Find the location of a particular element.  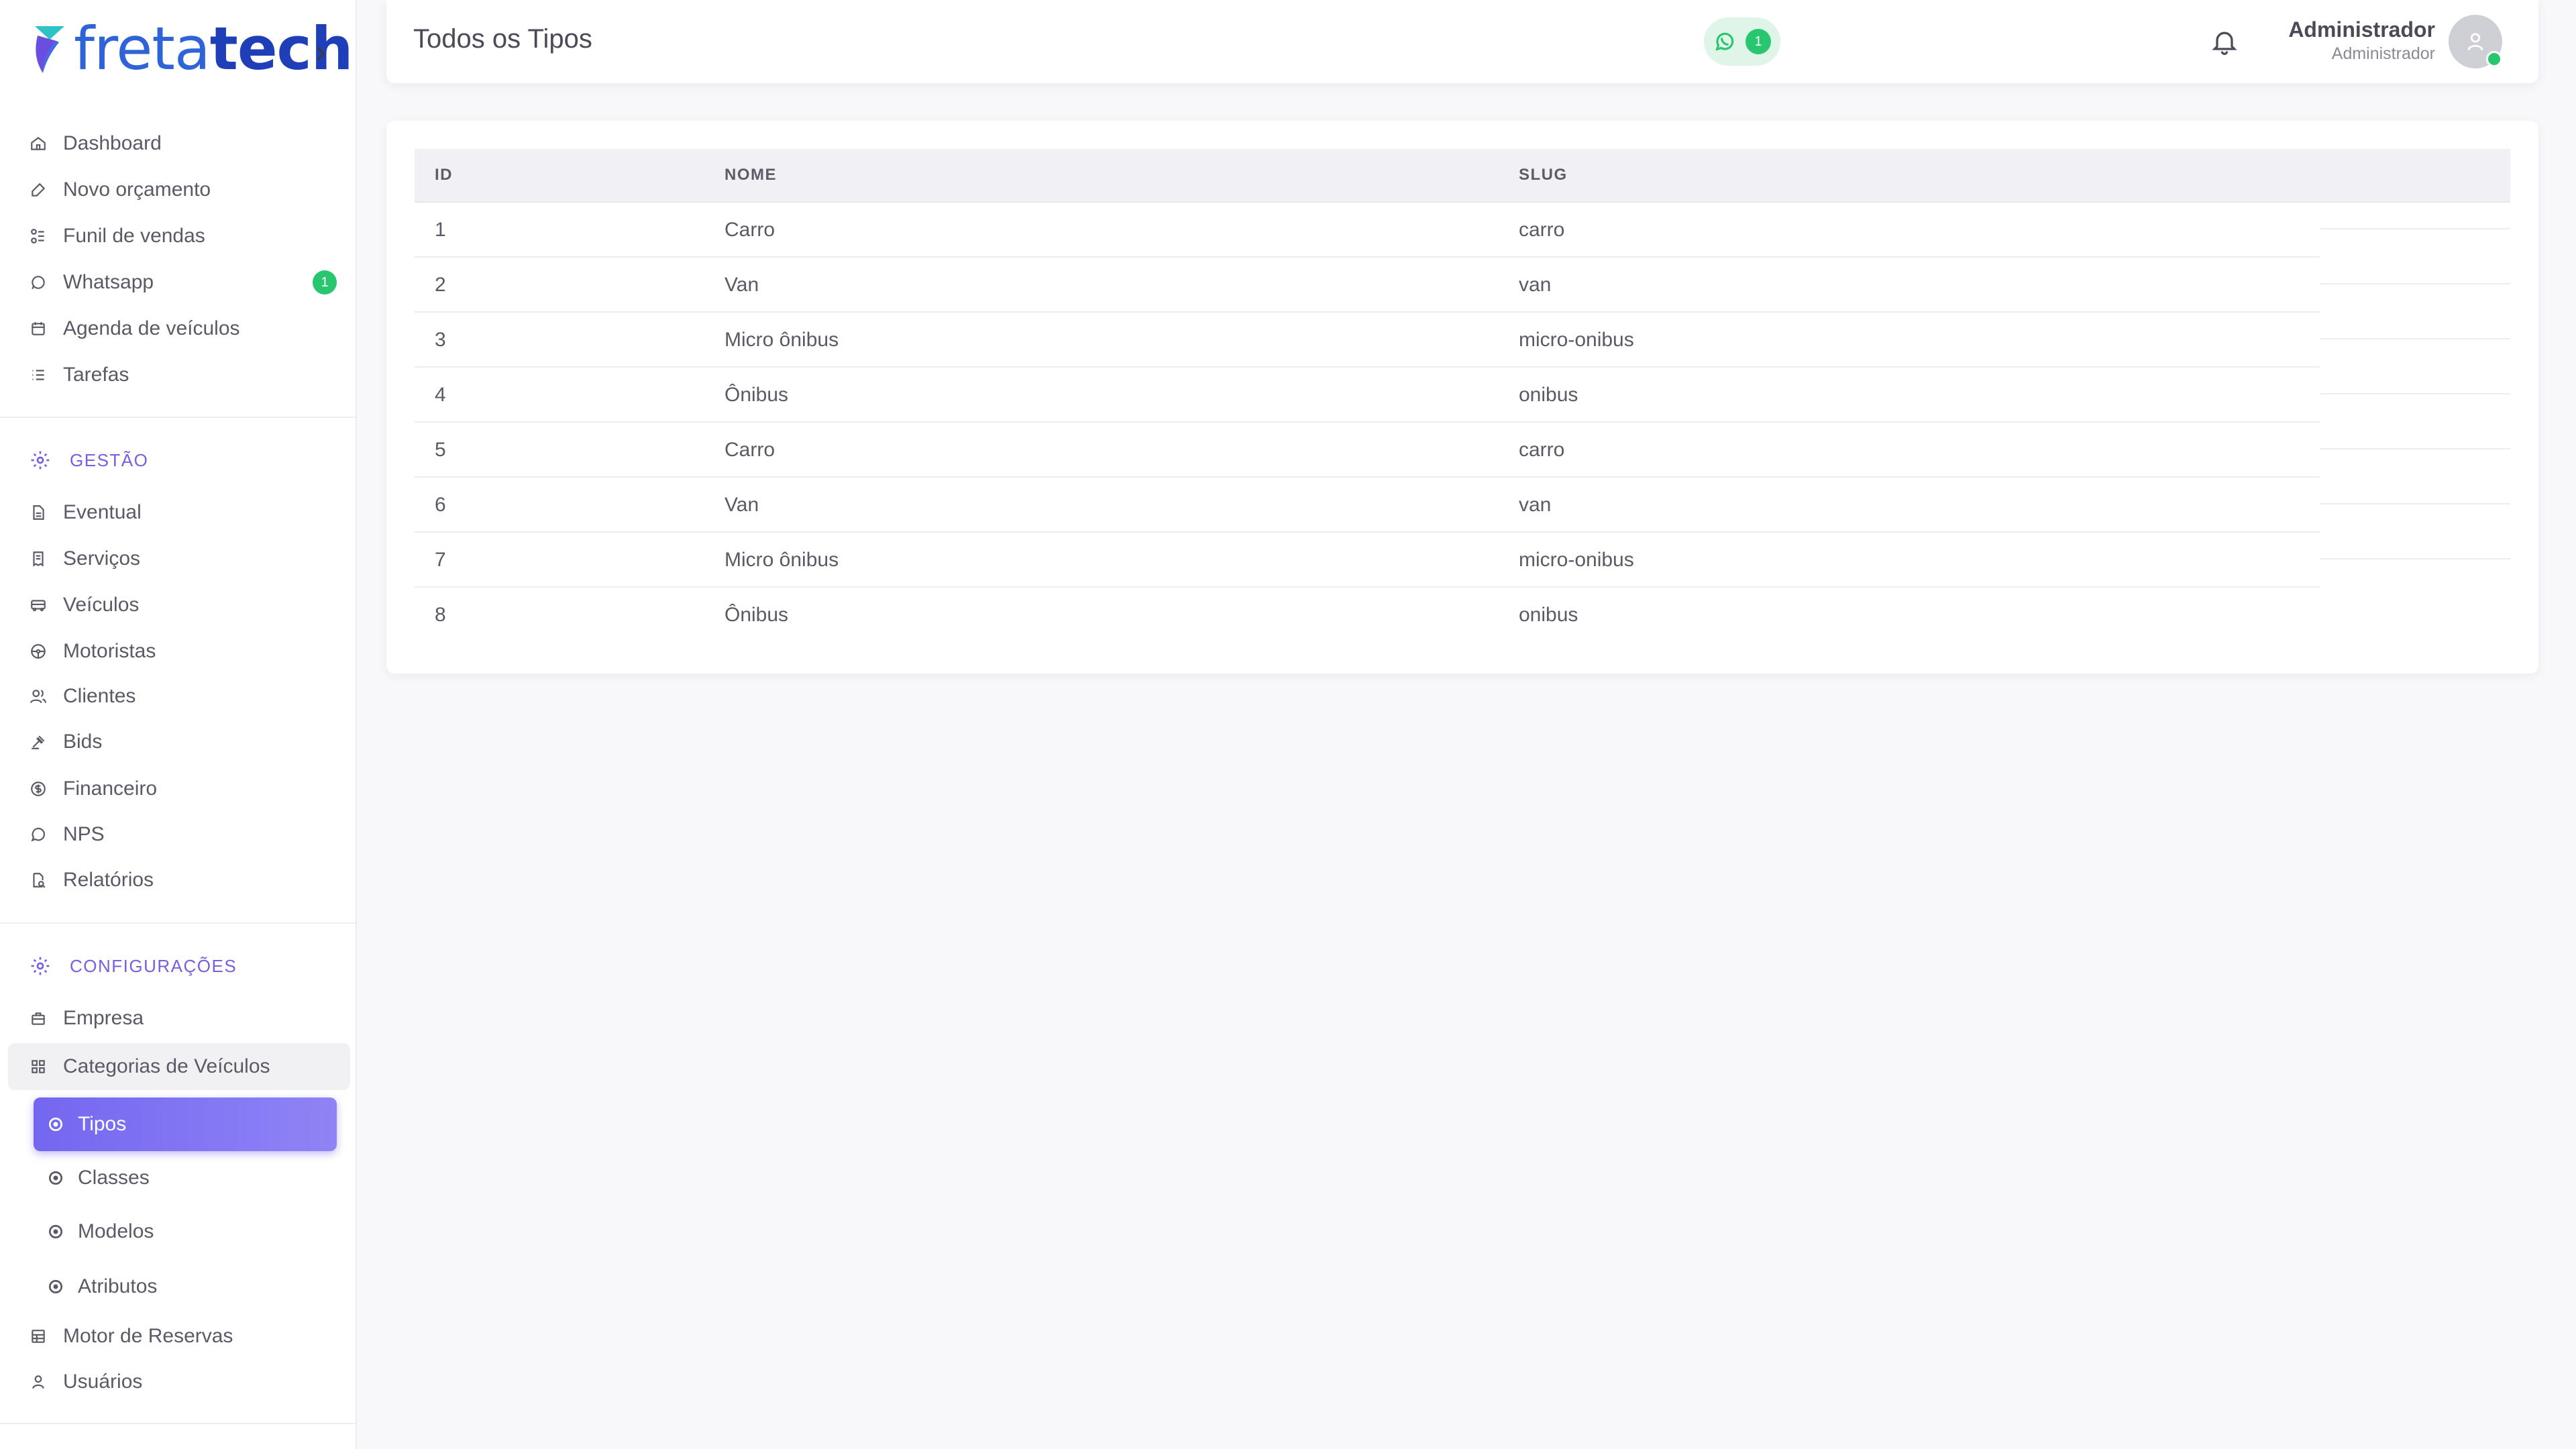

sidebar-item-relatorios: Relatórios is located at coordinates (179, 880).